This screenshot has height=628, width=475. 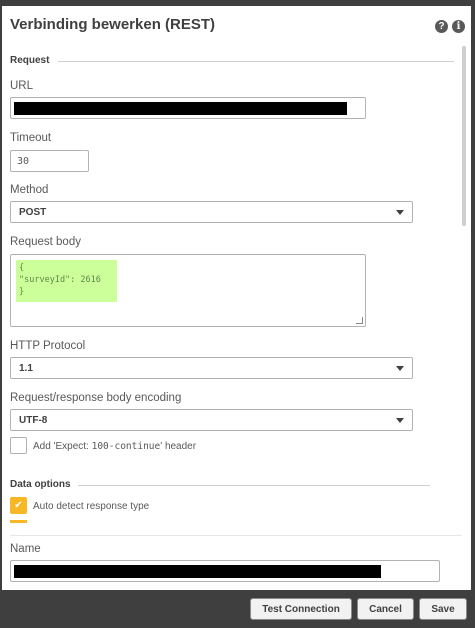 What do you see at coordinates (188, 290) in the screenshot?
I see `request-body-textarea: { "surveyId": 2616}` at bounding box center [188, 290].